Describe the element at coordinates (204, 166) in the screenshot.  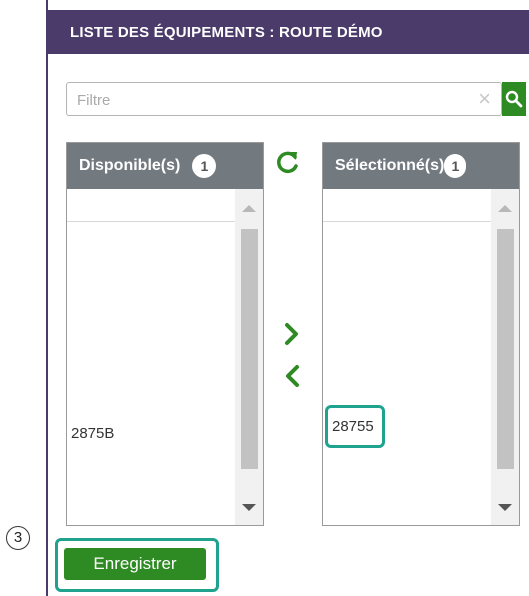
I see `available-count-badge: 1` at that location.